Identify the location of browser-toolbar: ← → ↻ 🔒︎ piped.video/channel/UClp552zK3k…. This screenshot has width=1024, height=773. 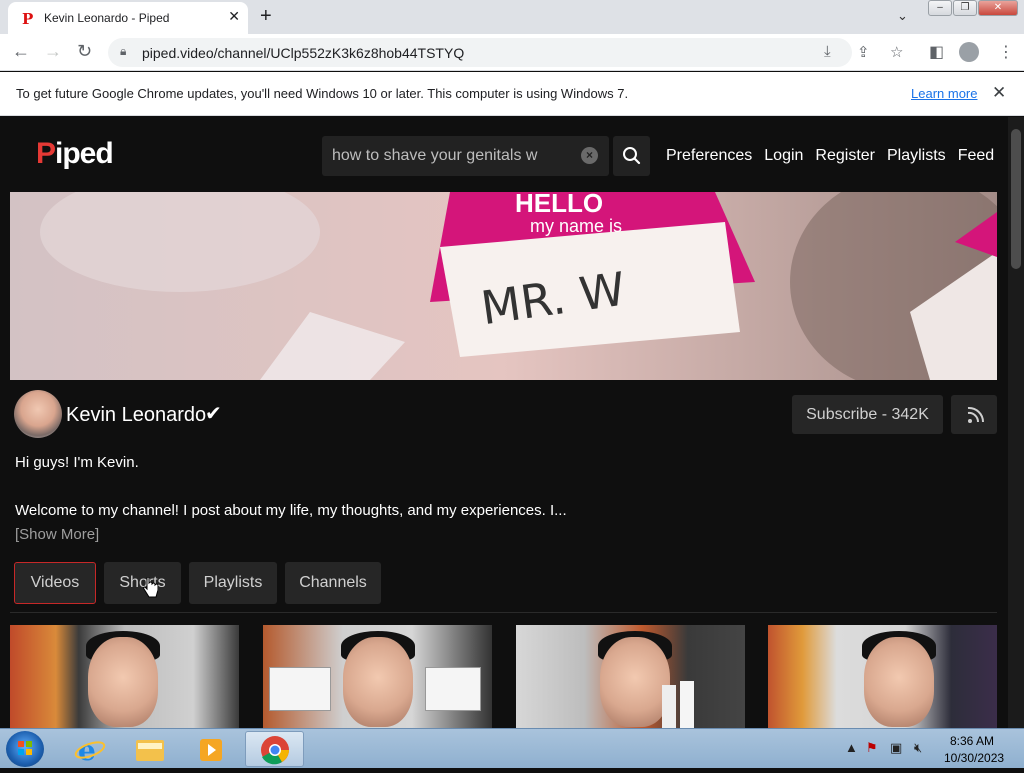
(512, 52).